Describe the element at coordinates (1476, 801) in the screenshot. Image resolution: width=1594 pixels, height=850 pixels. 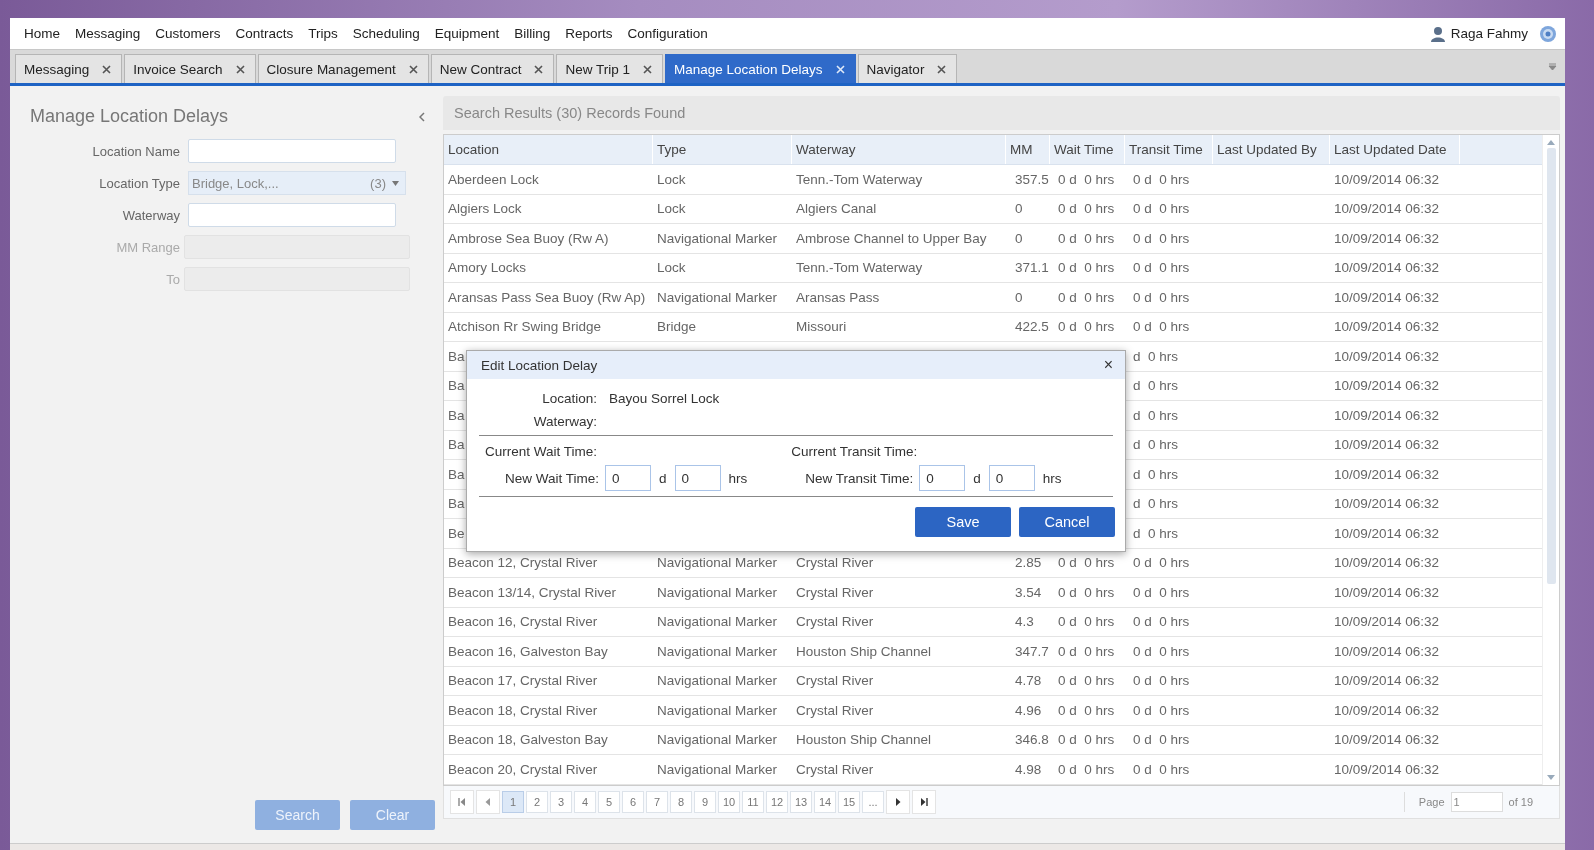
I see `page-field: 1` at that location.